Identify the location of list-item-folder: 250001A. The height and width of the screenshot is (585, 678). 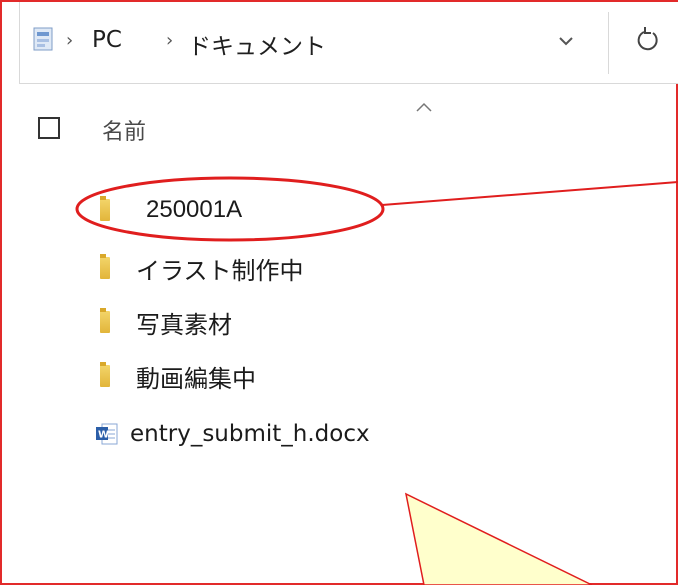
(171, 210).